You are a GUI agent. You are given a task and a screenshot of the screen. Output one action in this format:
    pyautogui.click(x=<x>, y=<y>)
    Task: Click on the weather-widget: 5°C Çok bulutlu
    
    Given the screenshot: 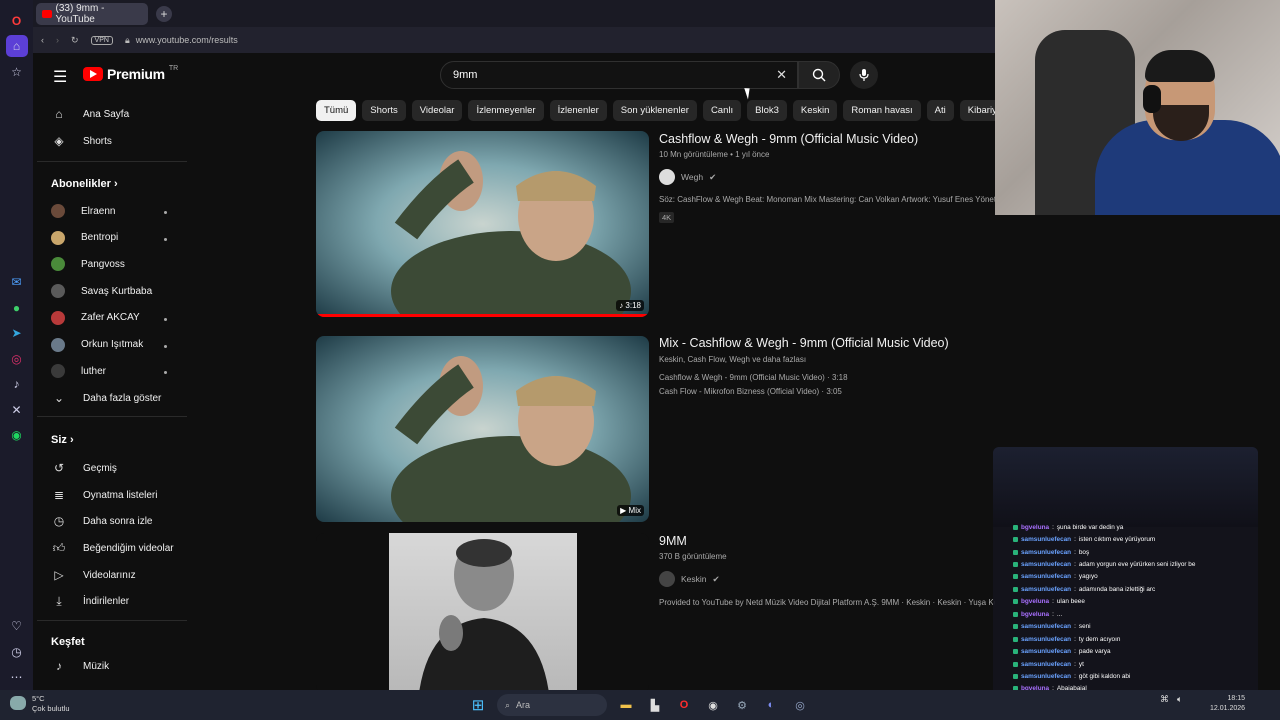 What is the action you would take?
    pyautogui.click(x=40, y=704)
    